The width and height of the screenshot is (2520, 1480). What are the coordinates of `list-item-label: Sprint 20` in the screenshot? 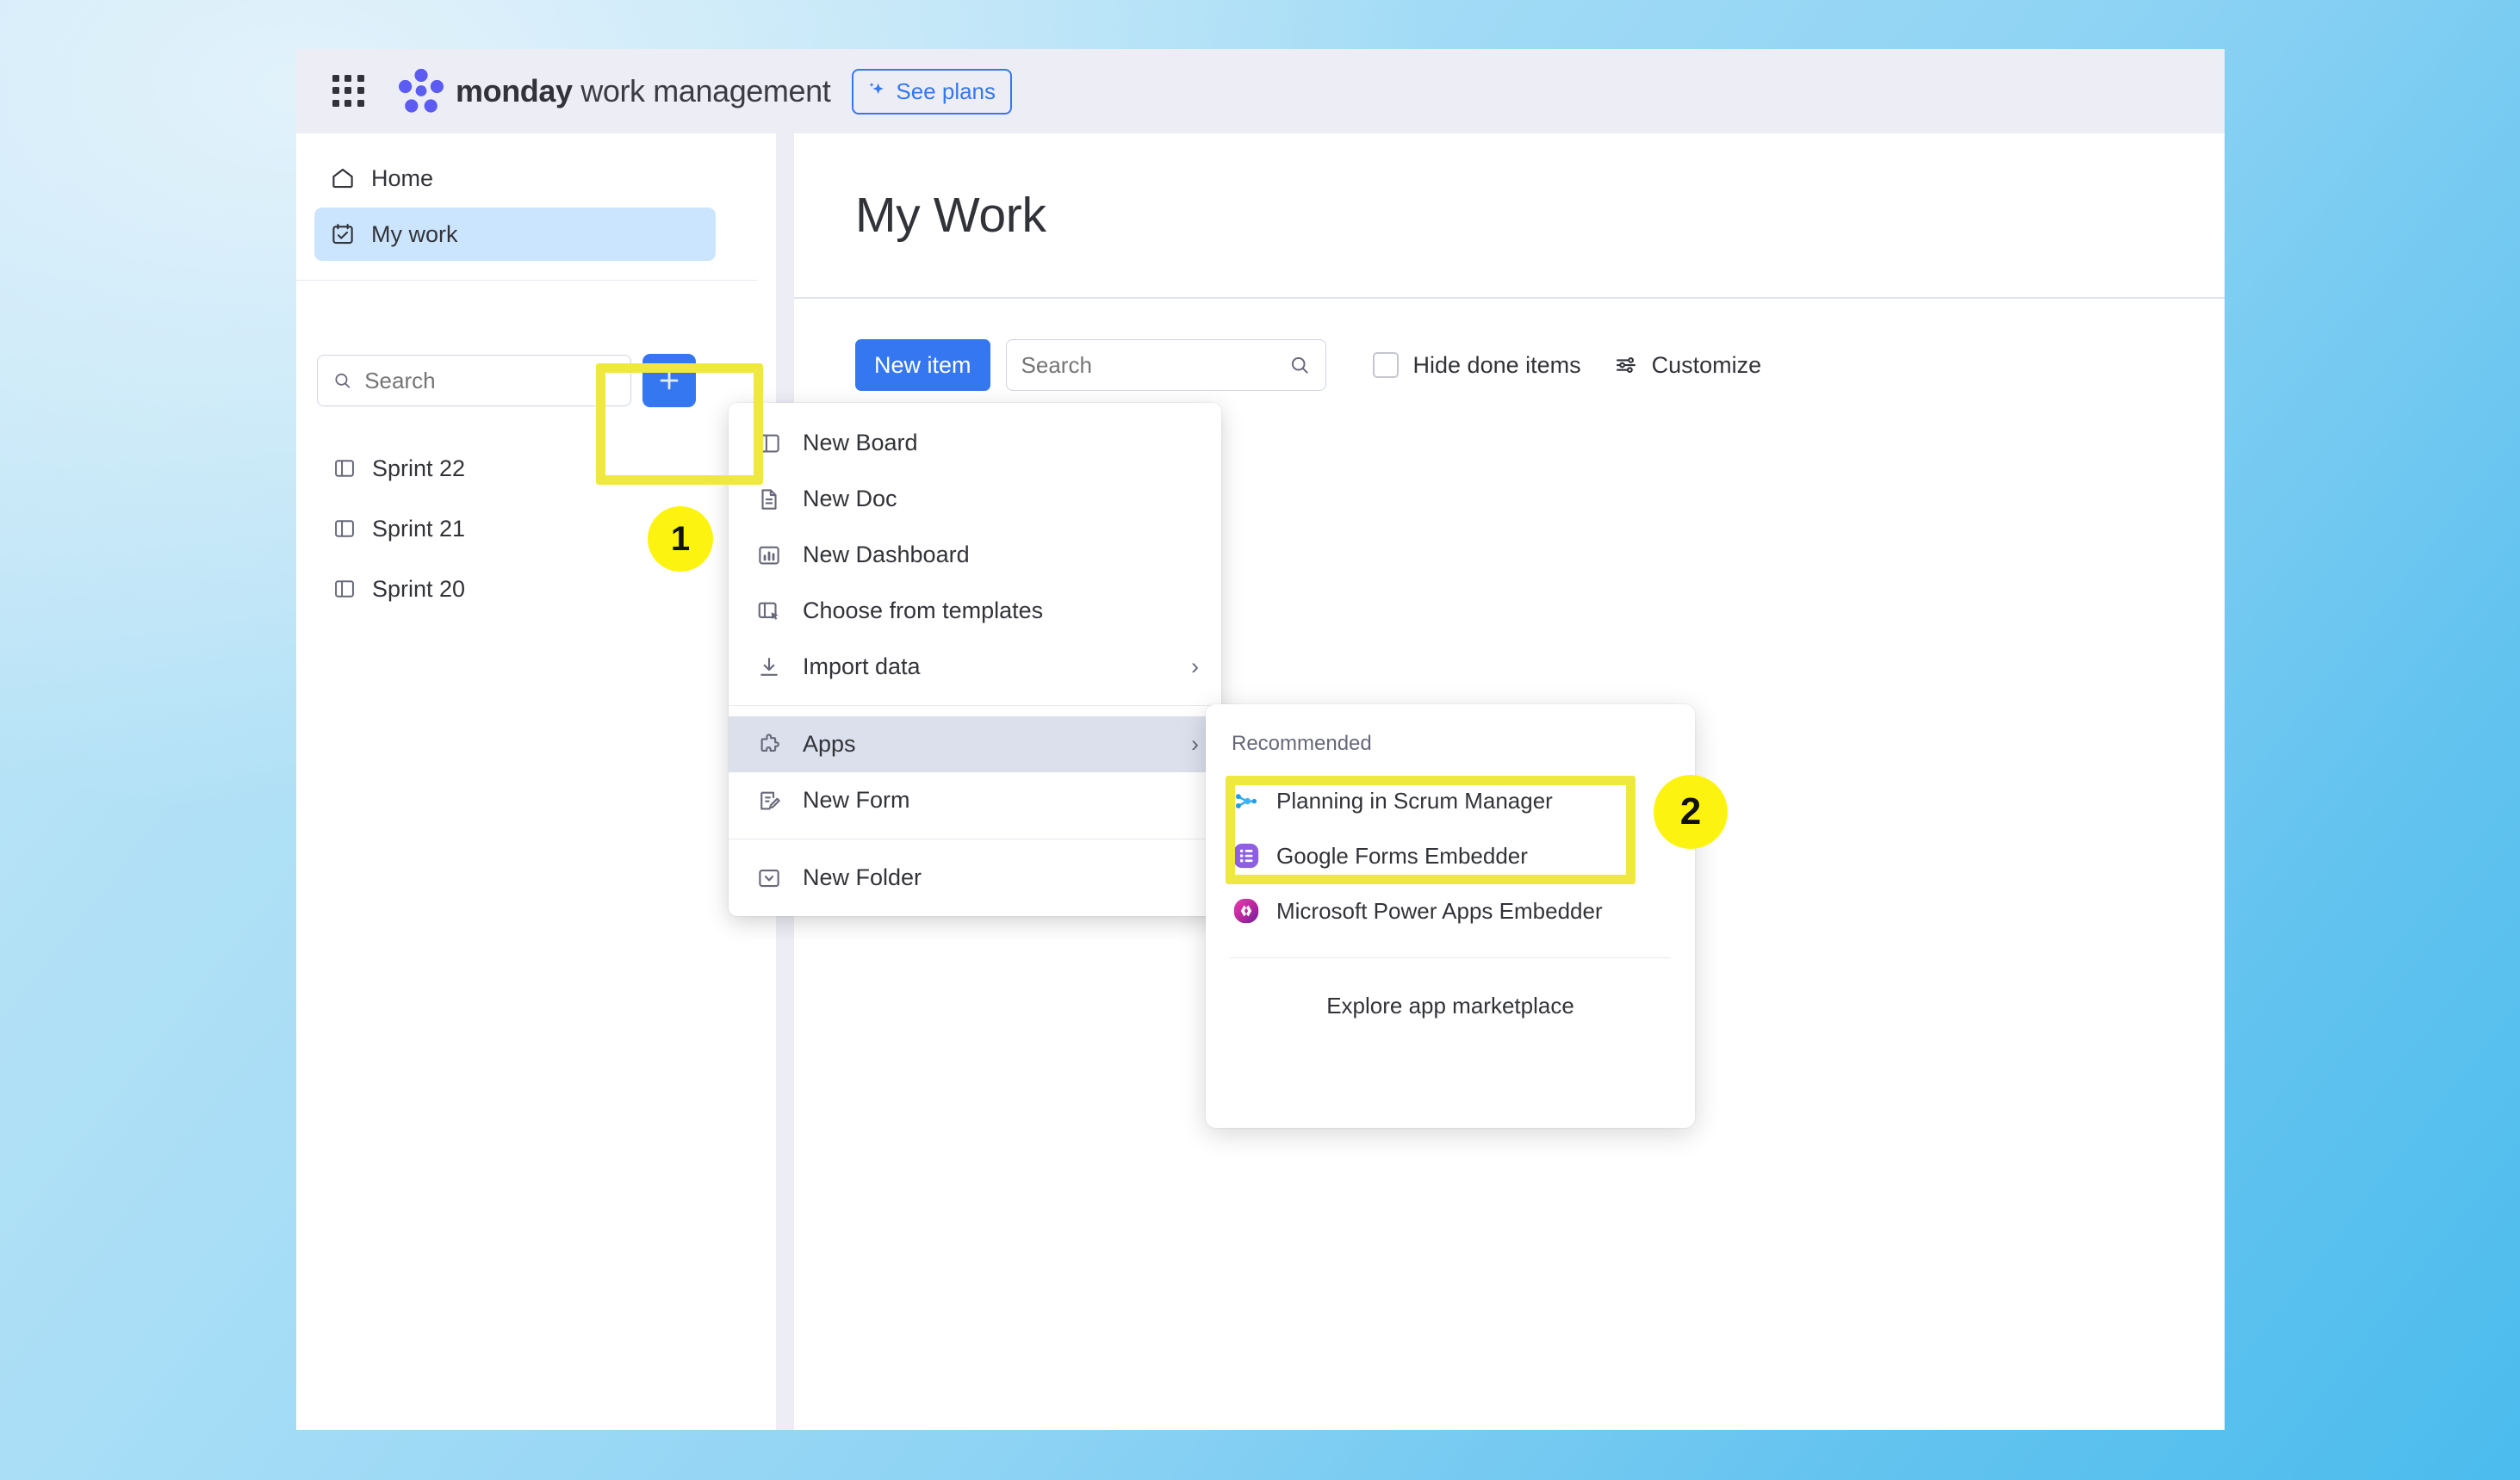 It's located at (419, 588).